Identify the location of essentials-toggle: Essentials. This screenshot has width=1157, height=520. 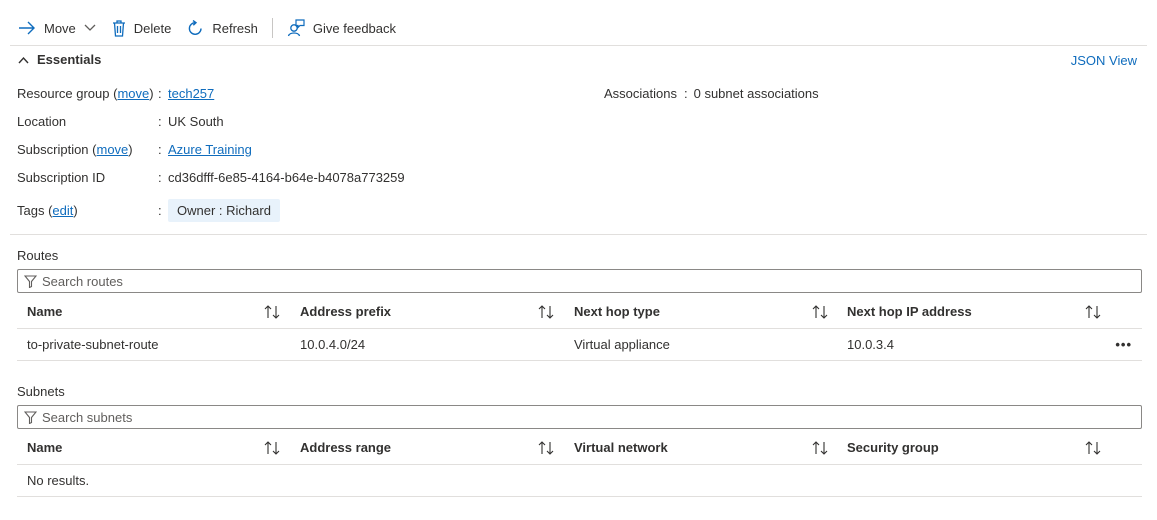
(59, 59).